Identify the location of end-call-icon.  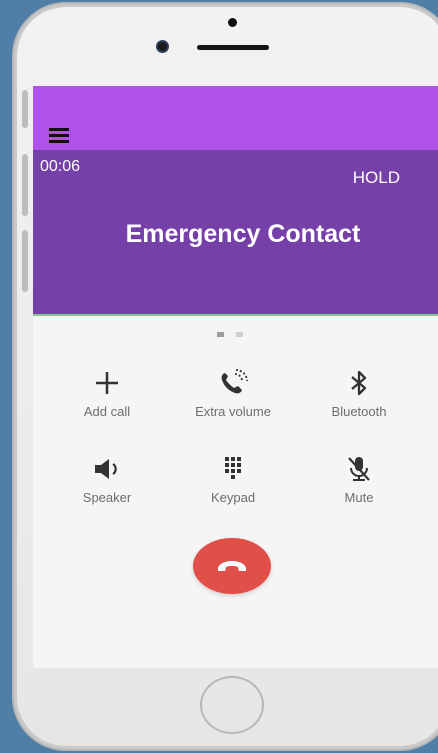
(232, 566).